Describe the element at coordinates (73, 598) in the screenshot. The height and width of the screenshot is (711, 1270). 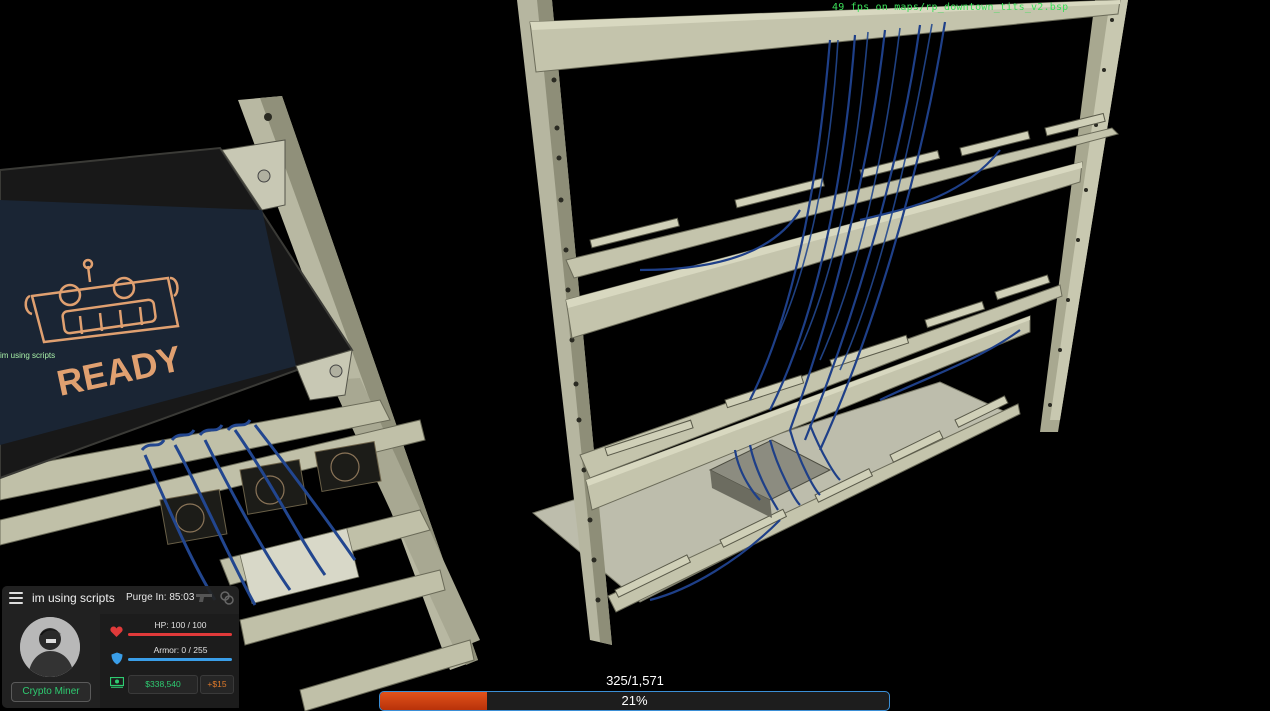
I see `player-name: im using scripts` at that location.